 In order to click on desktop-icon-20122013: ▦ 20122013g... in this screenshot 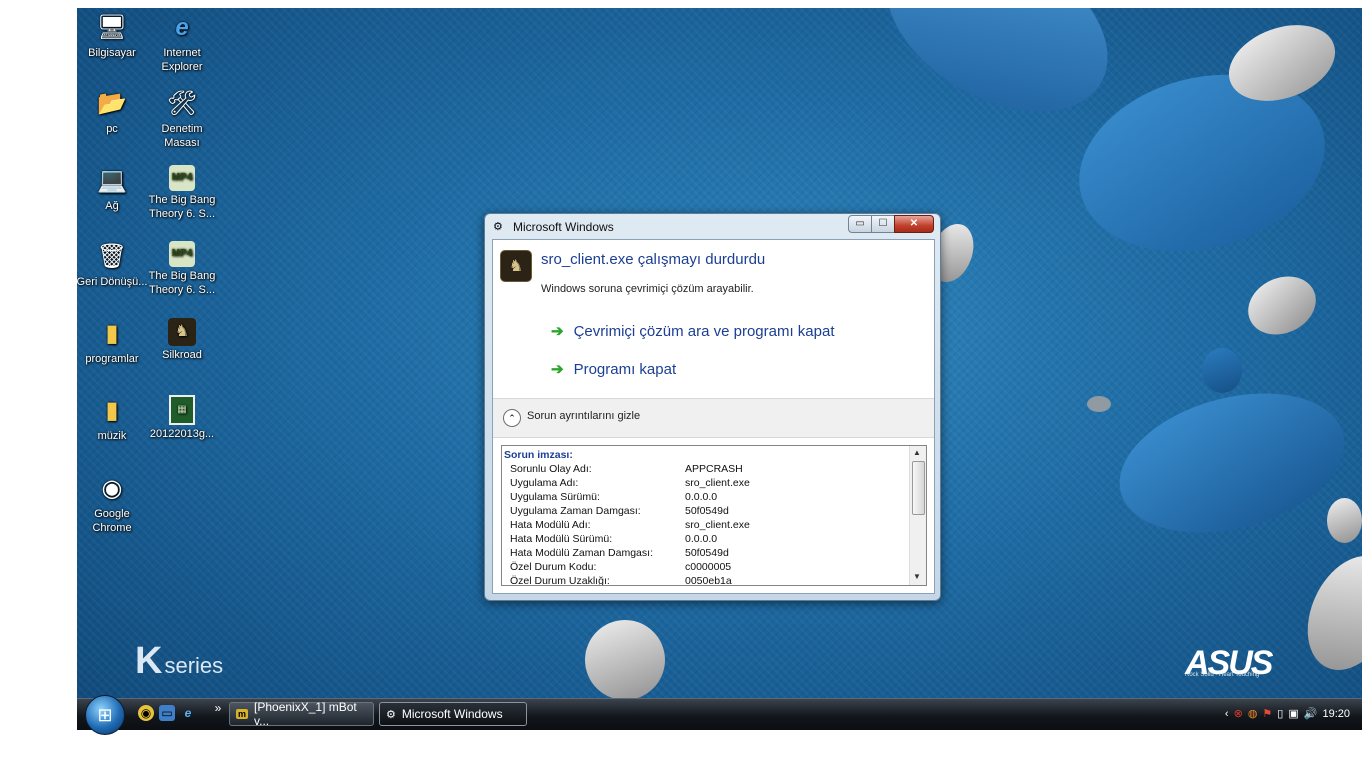, I will do `click(182, 418)`.